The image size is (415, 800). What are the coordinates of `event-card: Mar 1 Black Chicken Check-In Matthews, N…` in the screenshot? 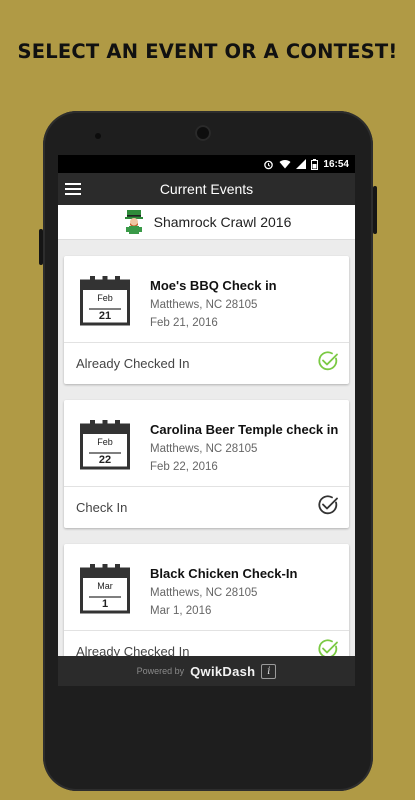 It's located at (206, 608).